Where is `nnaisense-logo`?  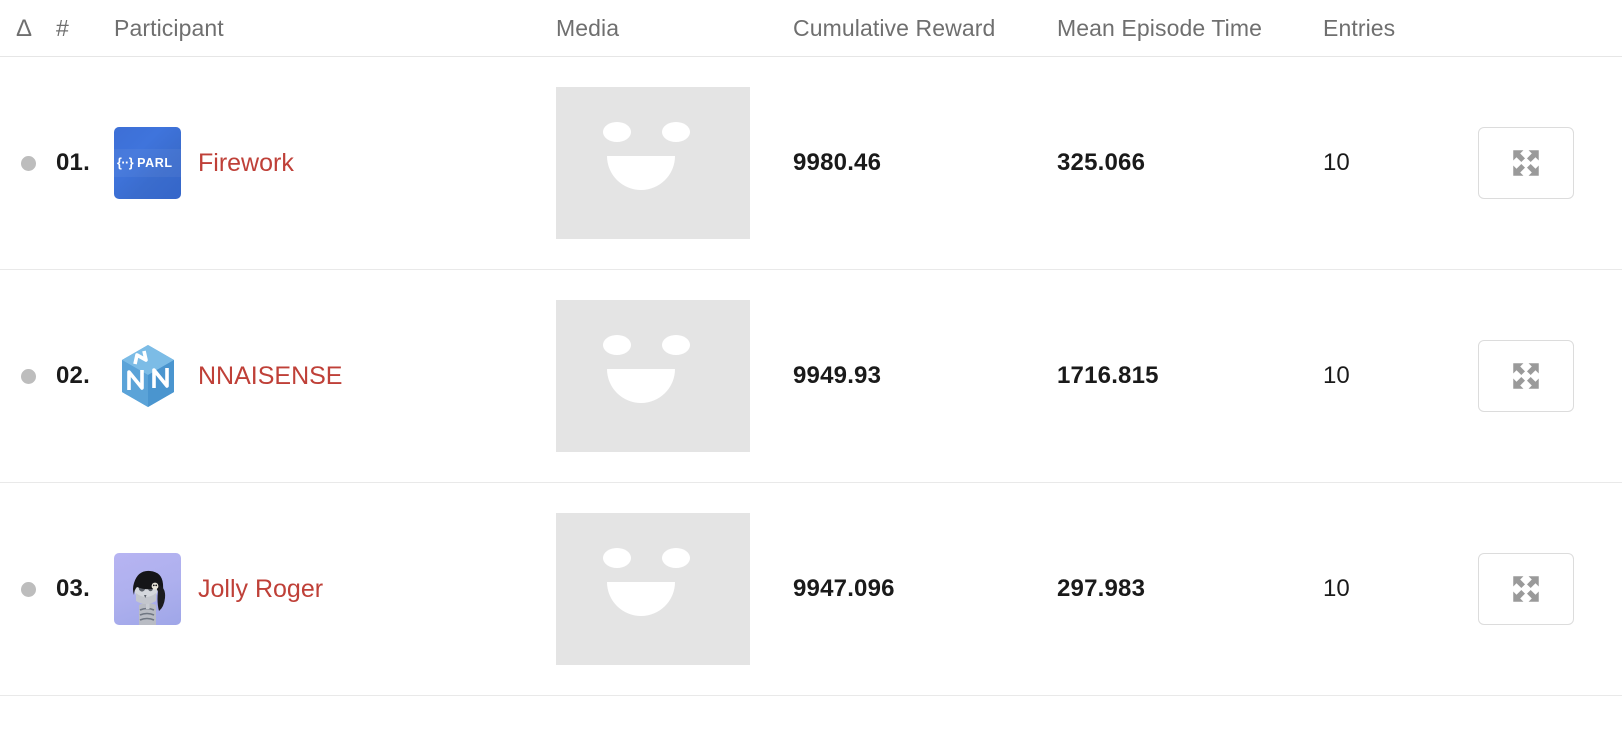
nnaisense-logo is located at coordinates (147, 376).